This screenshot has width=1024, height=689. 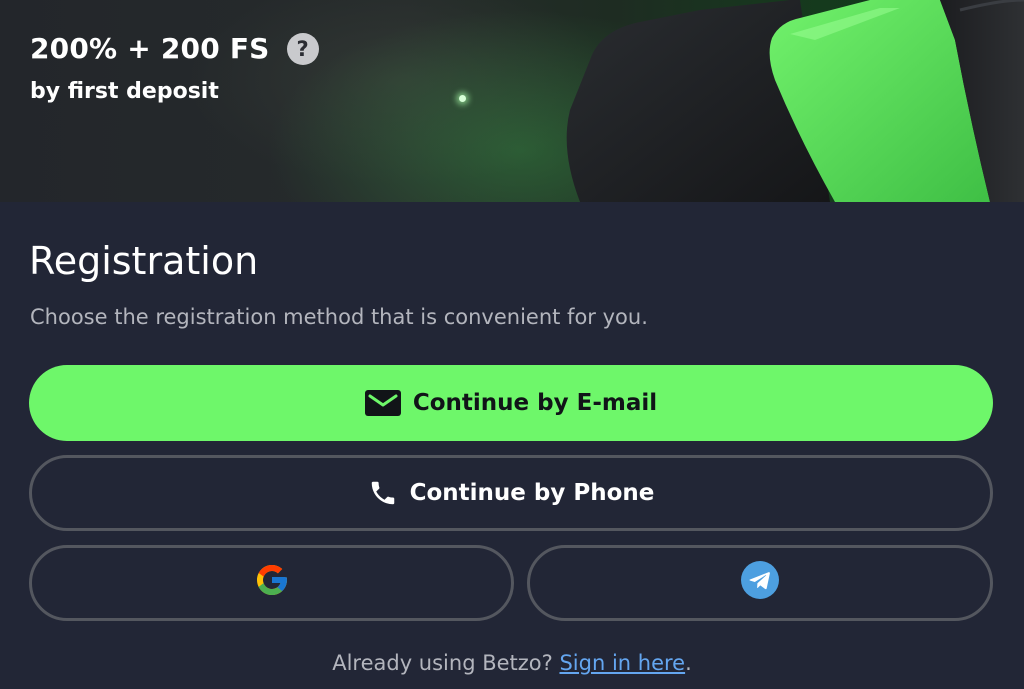 I want to click on signin-prompt-text: Already using Betzo?, so click(x=442, y=663).